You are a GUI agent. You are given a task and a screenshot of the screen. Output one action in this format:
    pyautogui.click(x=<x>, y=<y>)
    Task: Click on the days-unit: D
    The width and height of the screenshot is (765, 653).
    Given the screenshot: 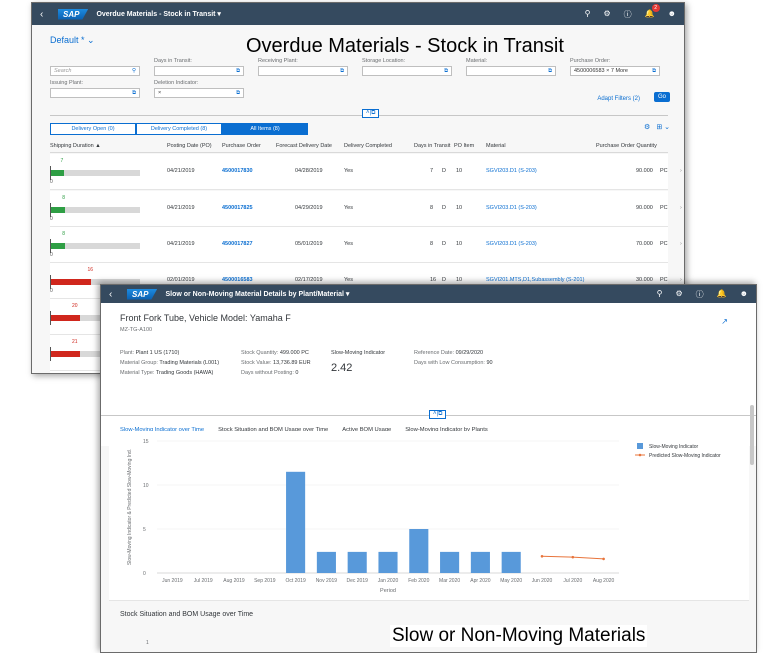 What is the action you would take?
    pyautogui.click(x=444, y=244)
    